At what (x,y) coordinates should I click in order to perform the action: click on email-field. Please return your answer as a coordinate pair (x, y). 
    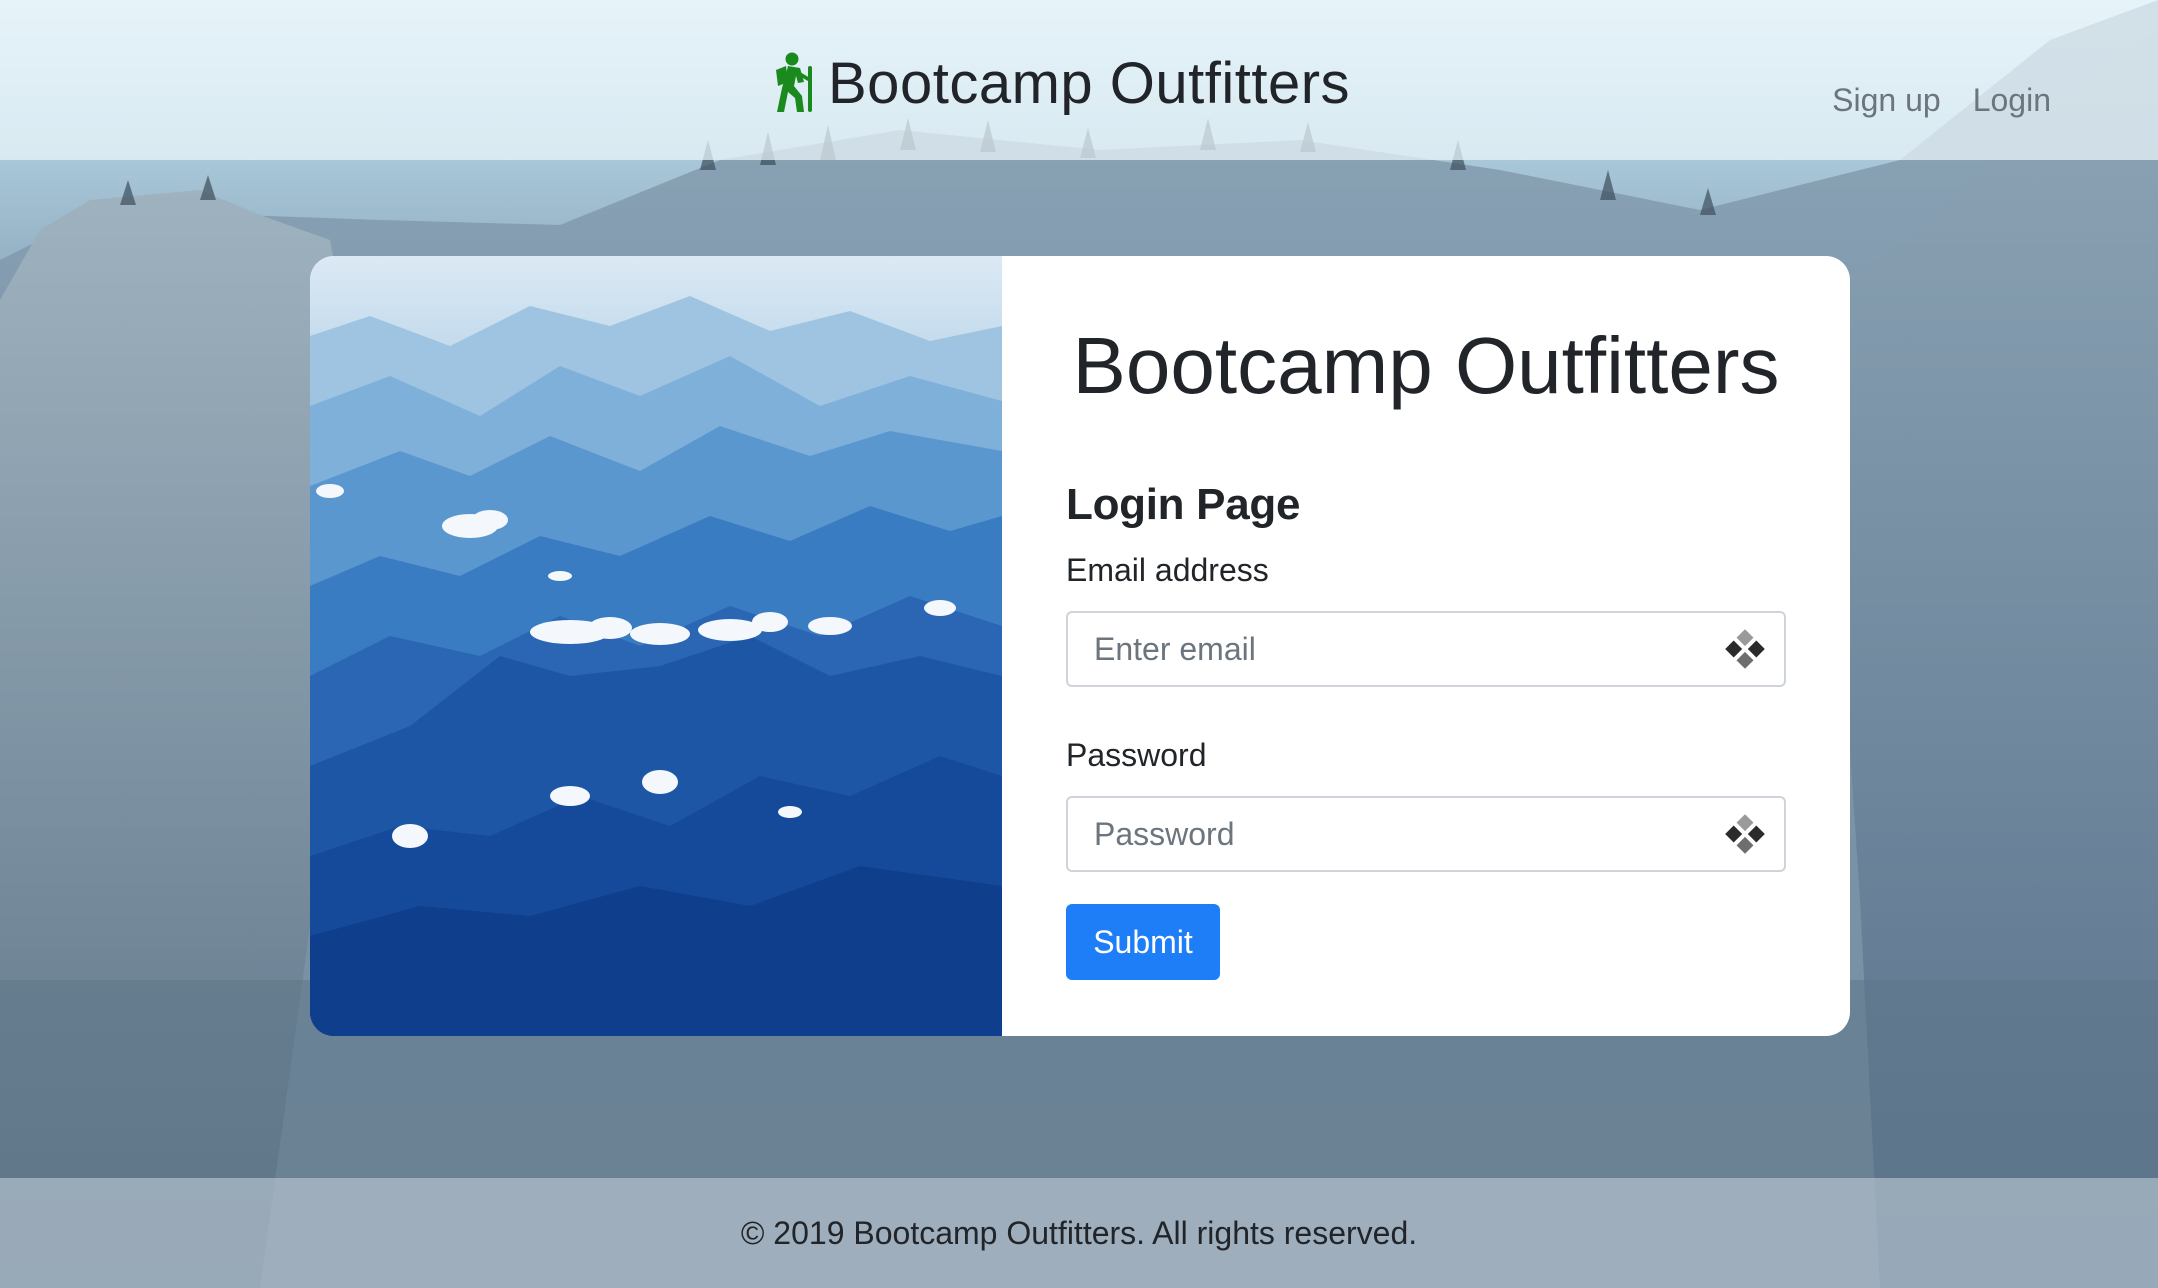
    Looking at the image, I should click on (1426, 649).